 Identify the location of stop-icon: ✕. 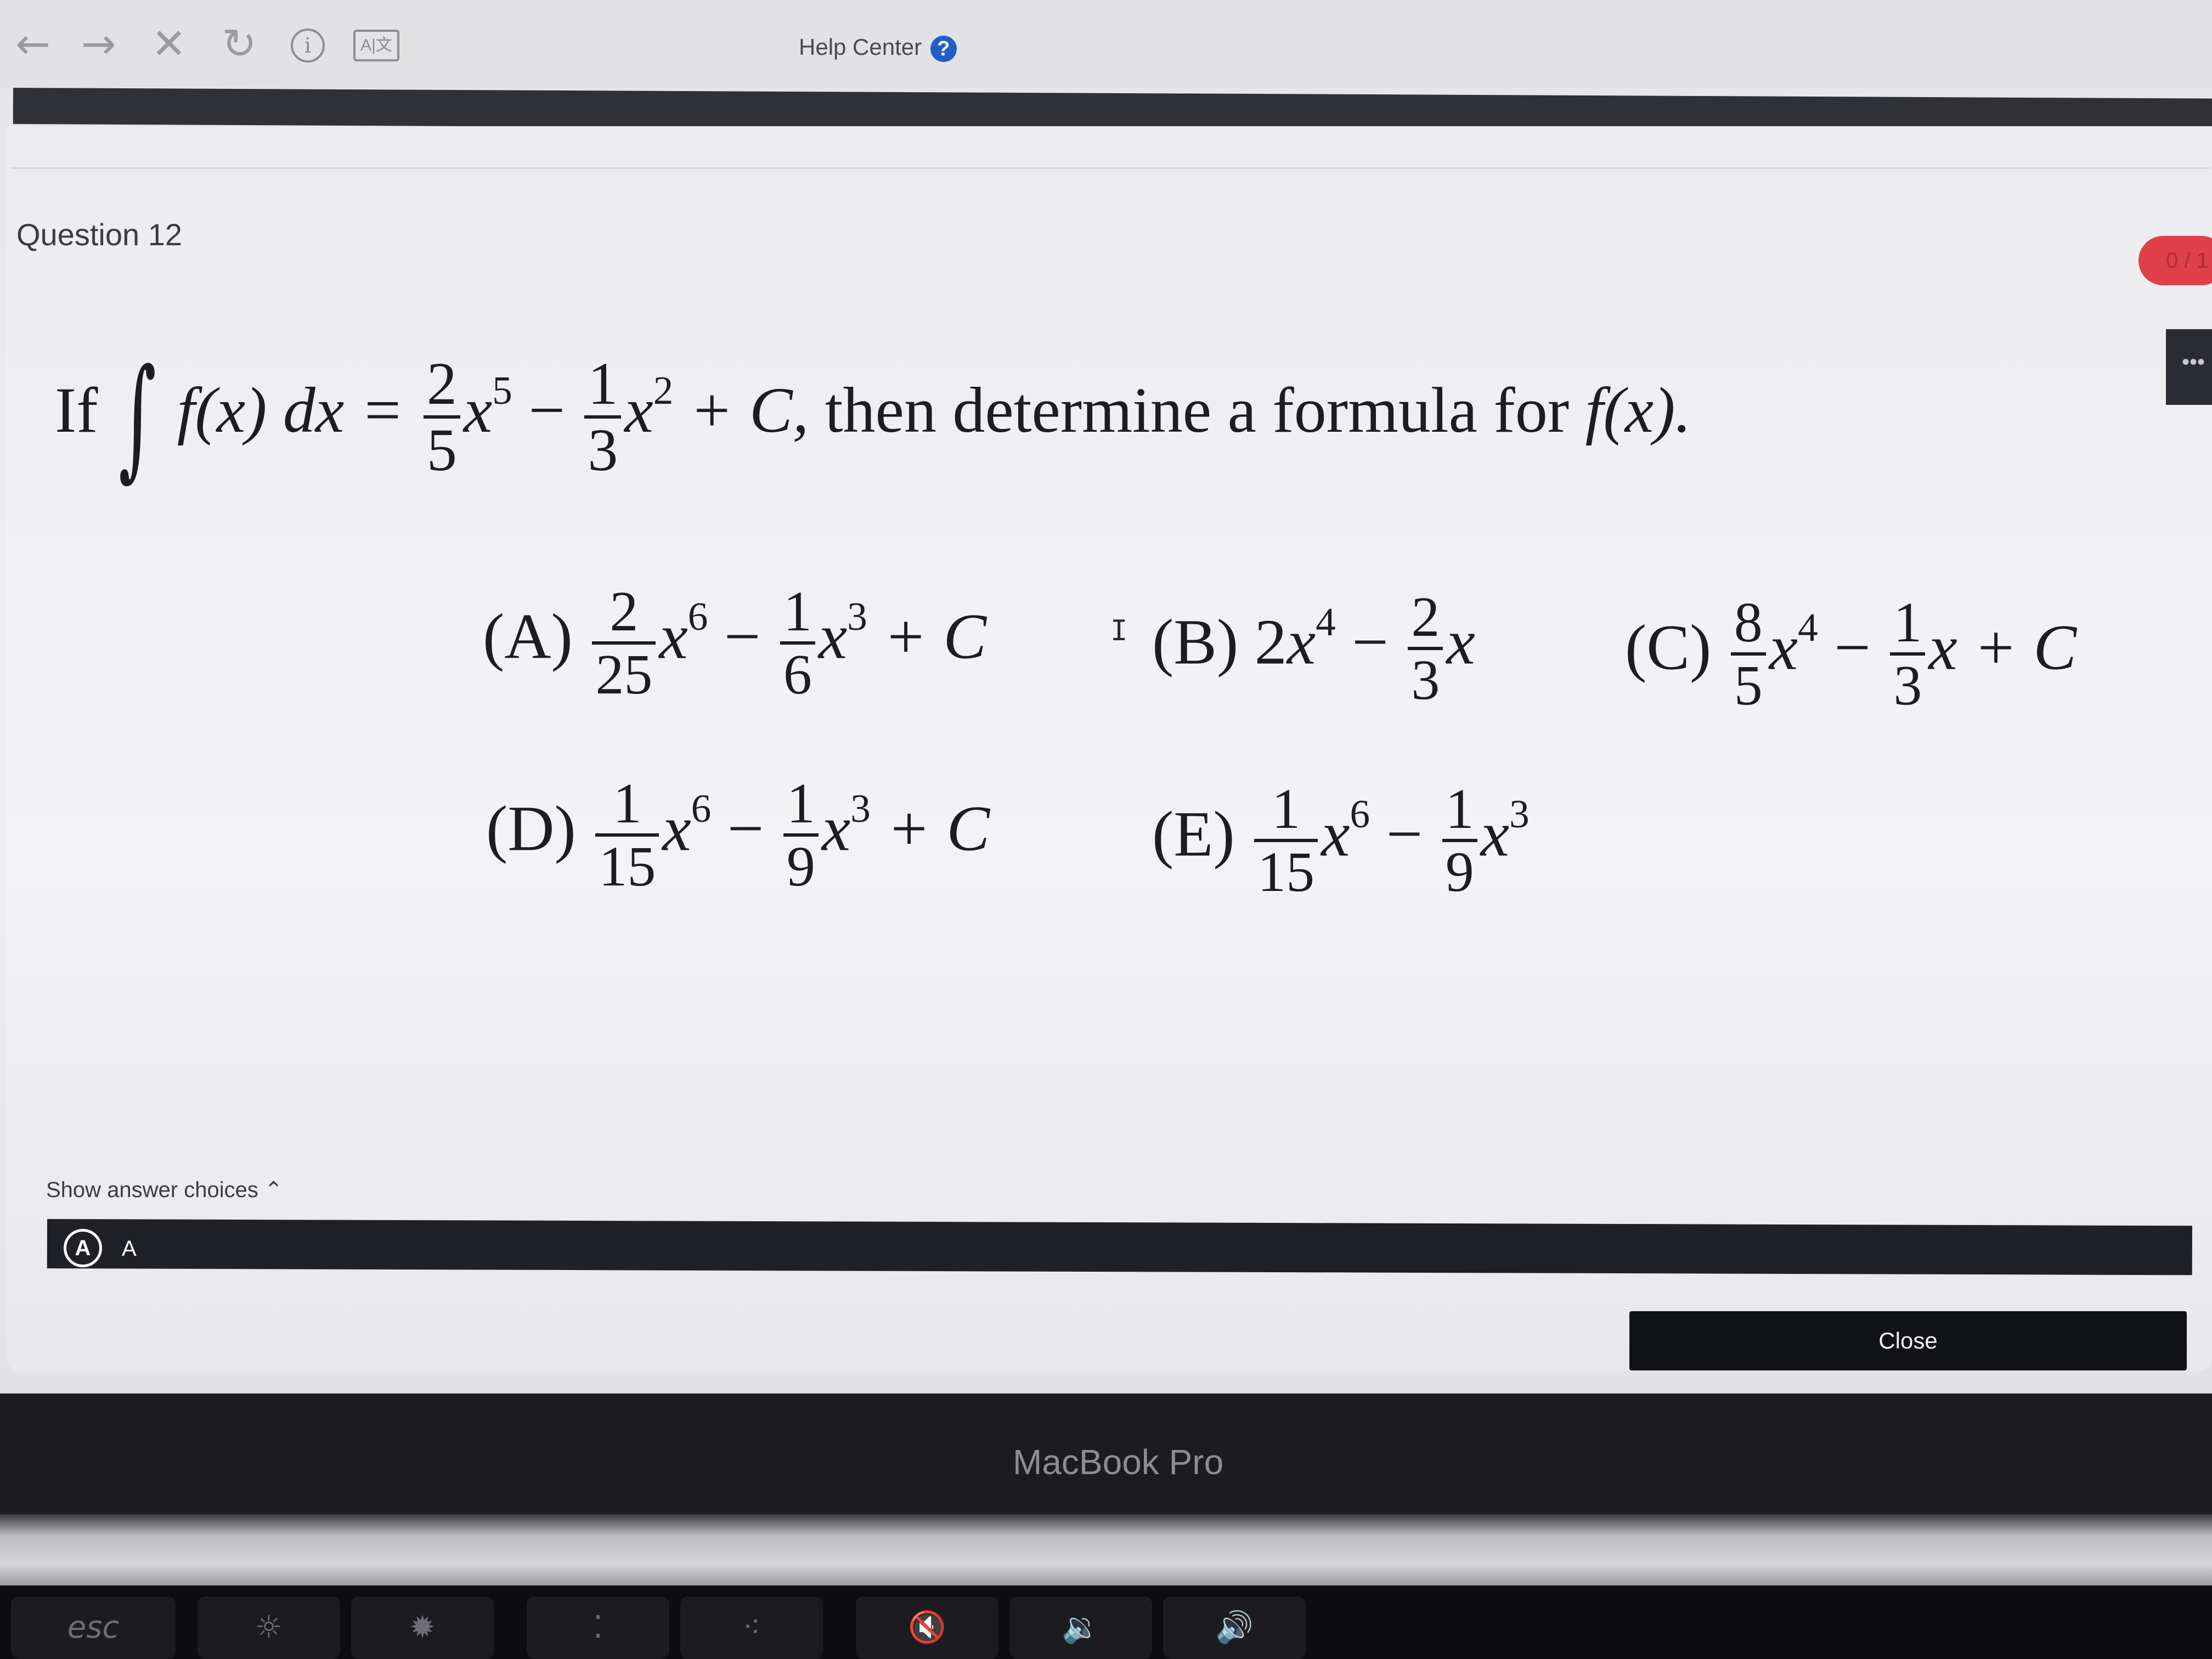
(169, 44).